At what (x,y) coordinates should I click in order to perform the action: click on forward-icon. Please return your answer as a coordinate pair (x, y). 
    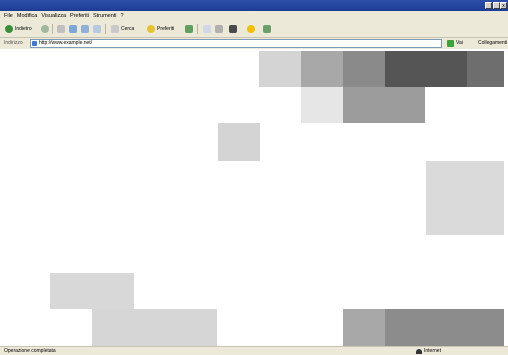
    Looking at the image, I should click on (45, 29).